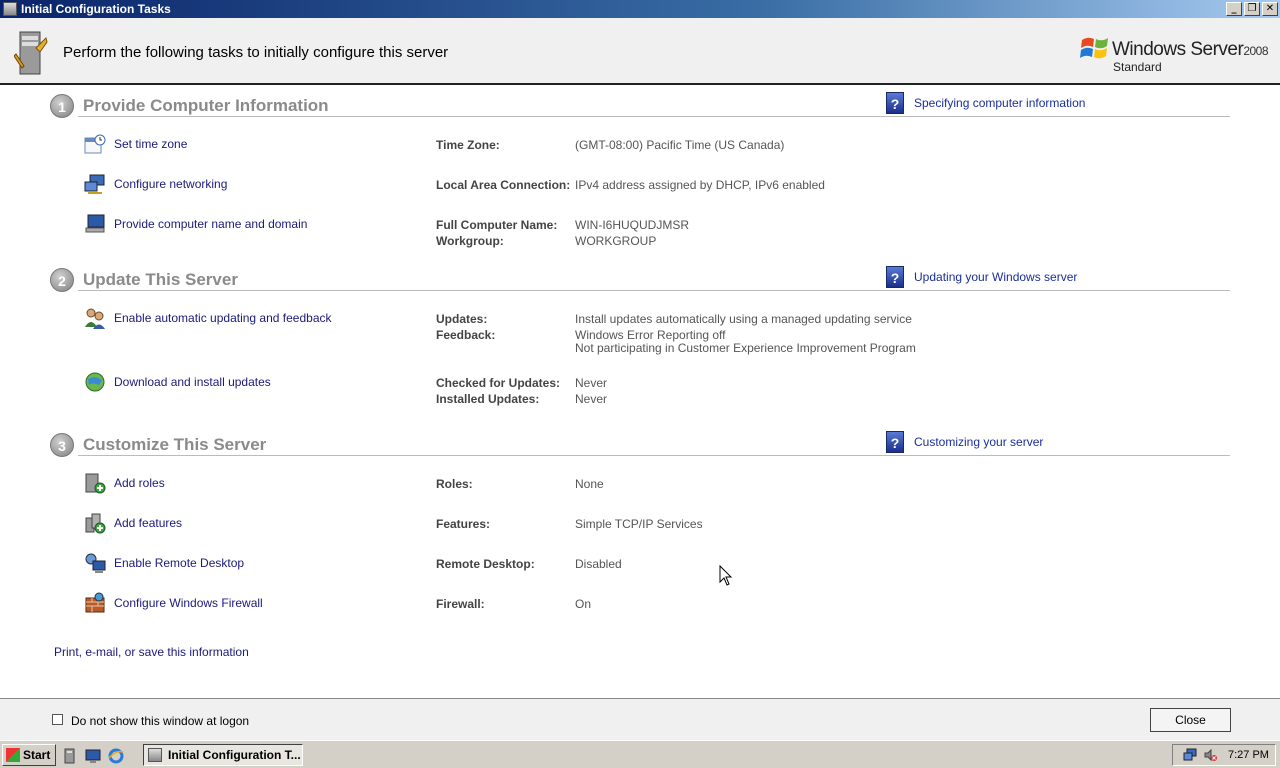  What do you see at coordinates (591, 399) in the screenshot?
I see `field-value-installed-updates: Never` at bounding box center [591, 399].